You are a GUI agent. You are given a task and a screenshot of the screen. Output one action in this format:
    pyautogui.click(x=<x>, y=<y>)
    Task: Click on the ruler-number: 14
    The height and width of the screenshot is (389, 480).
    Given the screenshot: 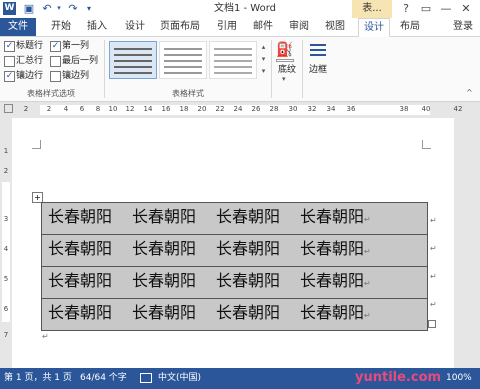 What is the action you would take?
    pyautogui.click(x=148, y=109)
    